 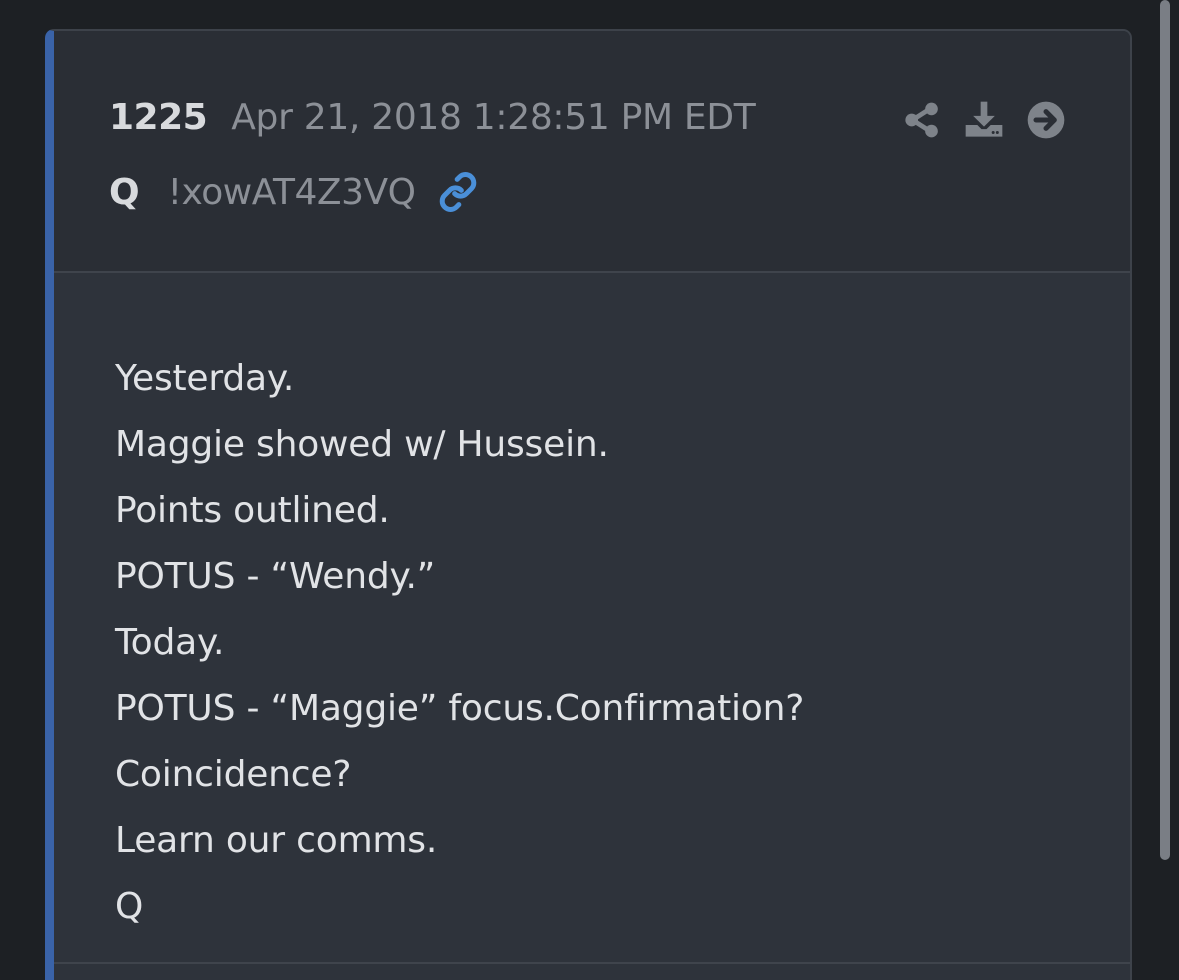 I want to click on link-icon, so click(x=458, y=192).